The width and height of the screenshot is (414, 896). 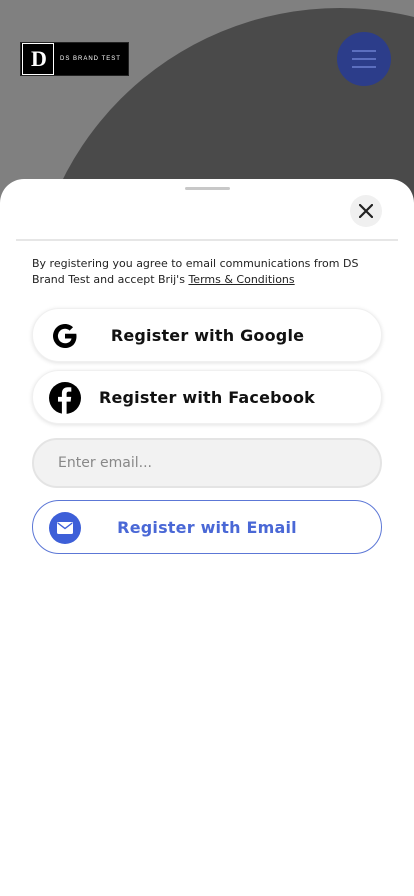 What do you see at coordinates (38, 59) in the screenshot?
I see `logo-mark: D` at bounding box center [38, 59].